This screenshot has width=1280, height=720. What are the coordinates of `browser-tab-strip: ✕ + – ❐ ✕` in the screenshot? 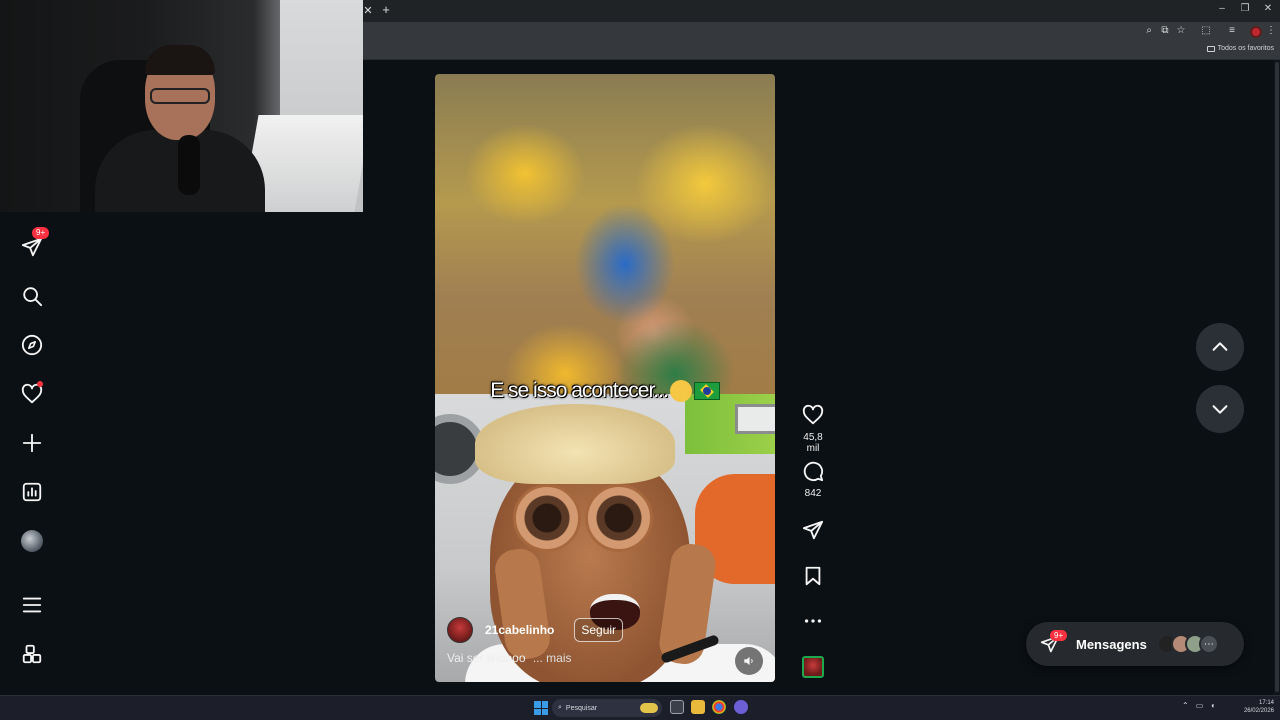 It's located at (821, 11).